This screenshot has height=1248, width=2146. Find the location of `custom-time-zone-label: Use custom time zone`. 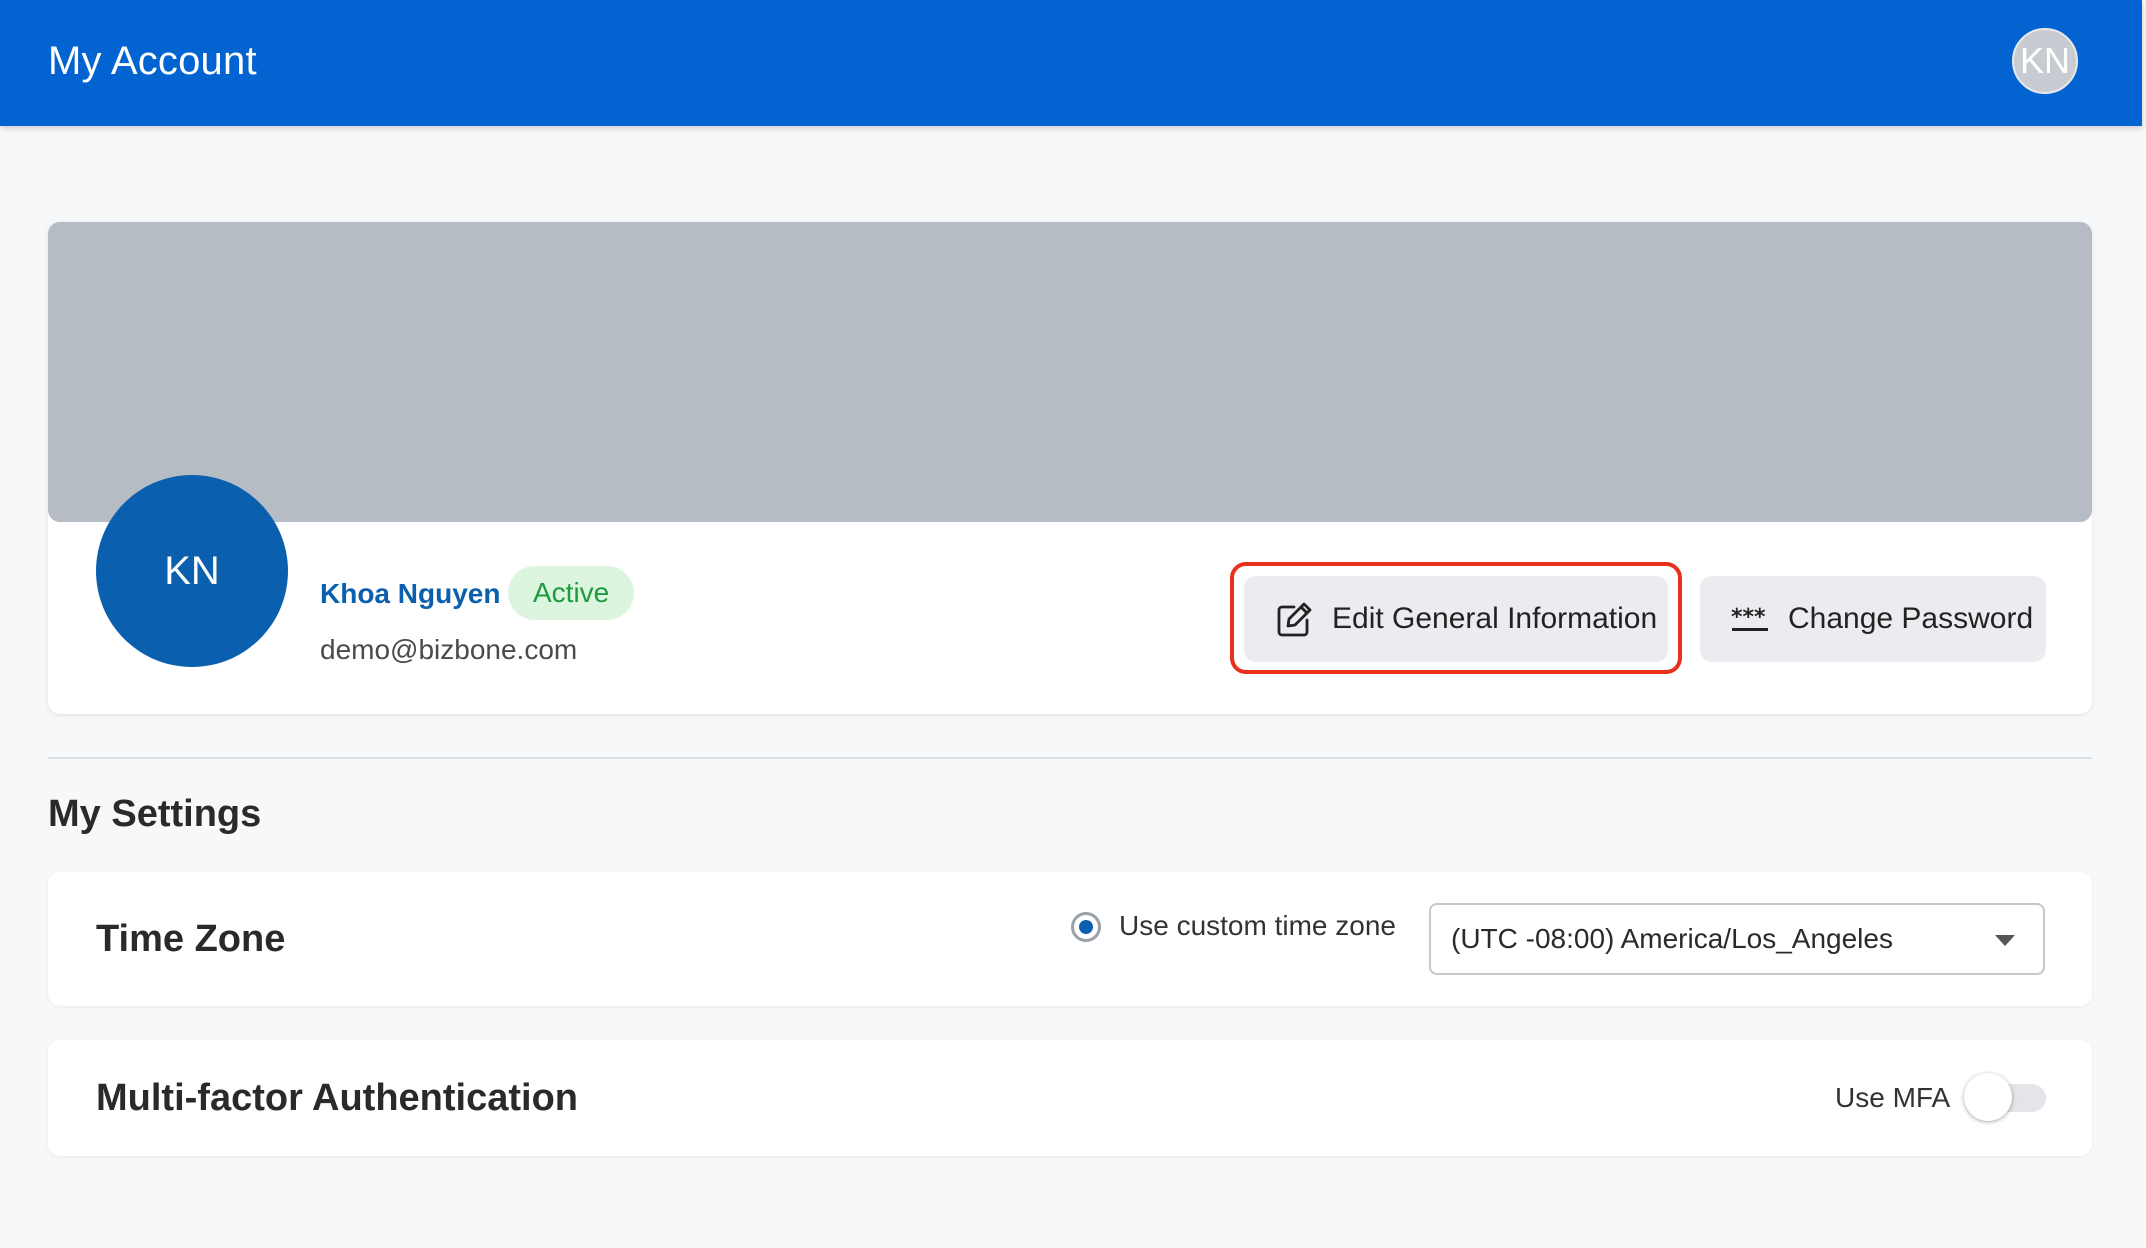

custom-time-zone-label: Use custom time zone is located at coordinates (1257, 926).